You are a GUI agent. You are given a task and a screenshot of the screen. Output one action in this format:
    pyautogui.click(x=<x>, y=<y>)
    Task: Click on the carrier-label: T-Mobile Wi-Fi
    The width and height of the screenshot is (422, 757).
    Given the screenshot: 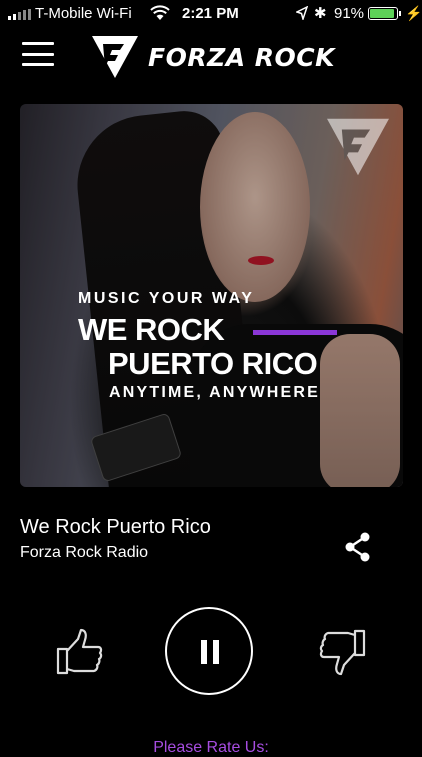 What is the action you would take?
    pyautogui.click(x=83, y=13)
    